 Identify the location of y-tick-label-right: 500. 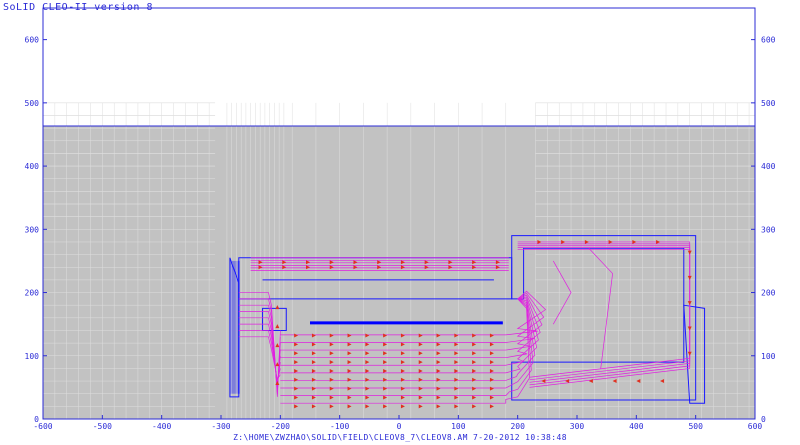
(768, 103).